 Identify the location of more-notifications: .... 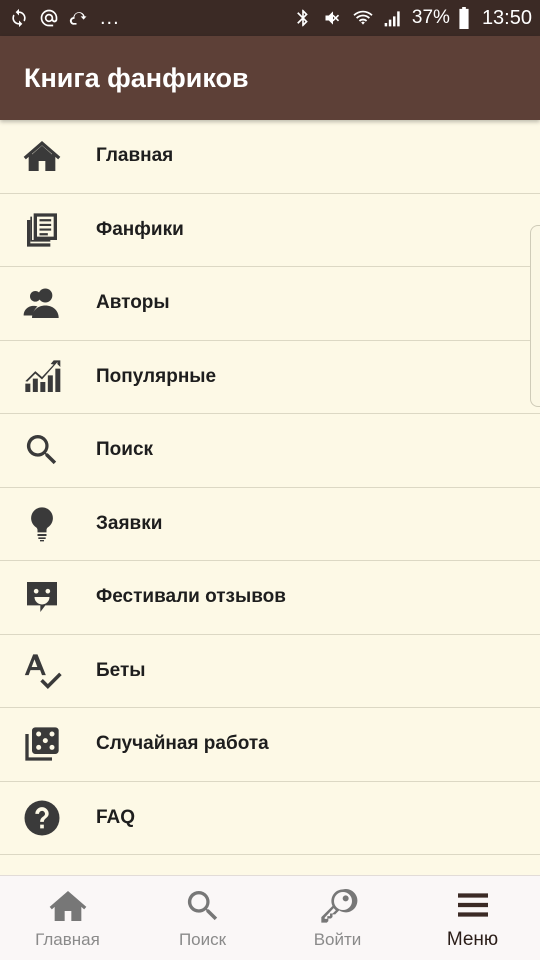
(110, 17).